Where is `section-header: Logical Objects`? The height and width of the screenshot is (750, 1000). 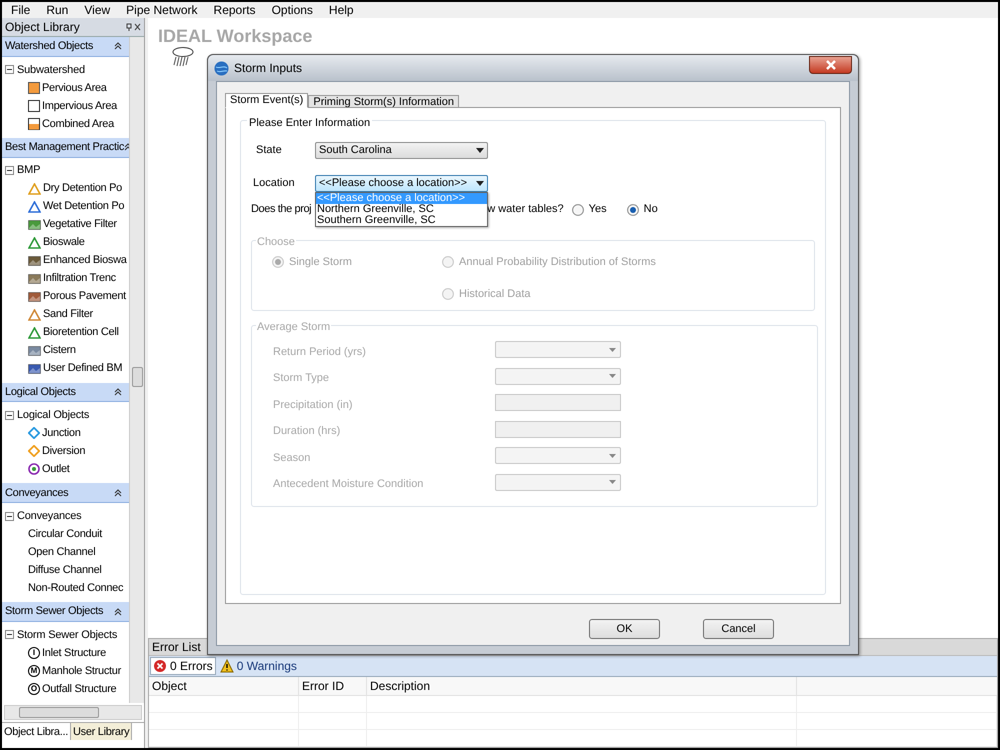
section-header: Logical Objects is located at coordinates (66, 392).